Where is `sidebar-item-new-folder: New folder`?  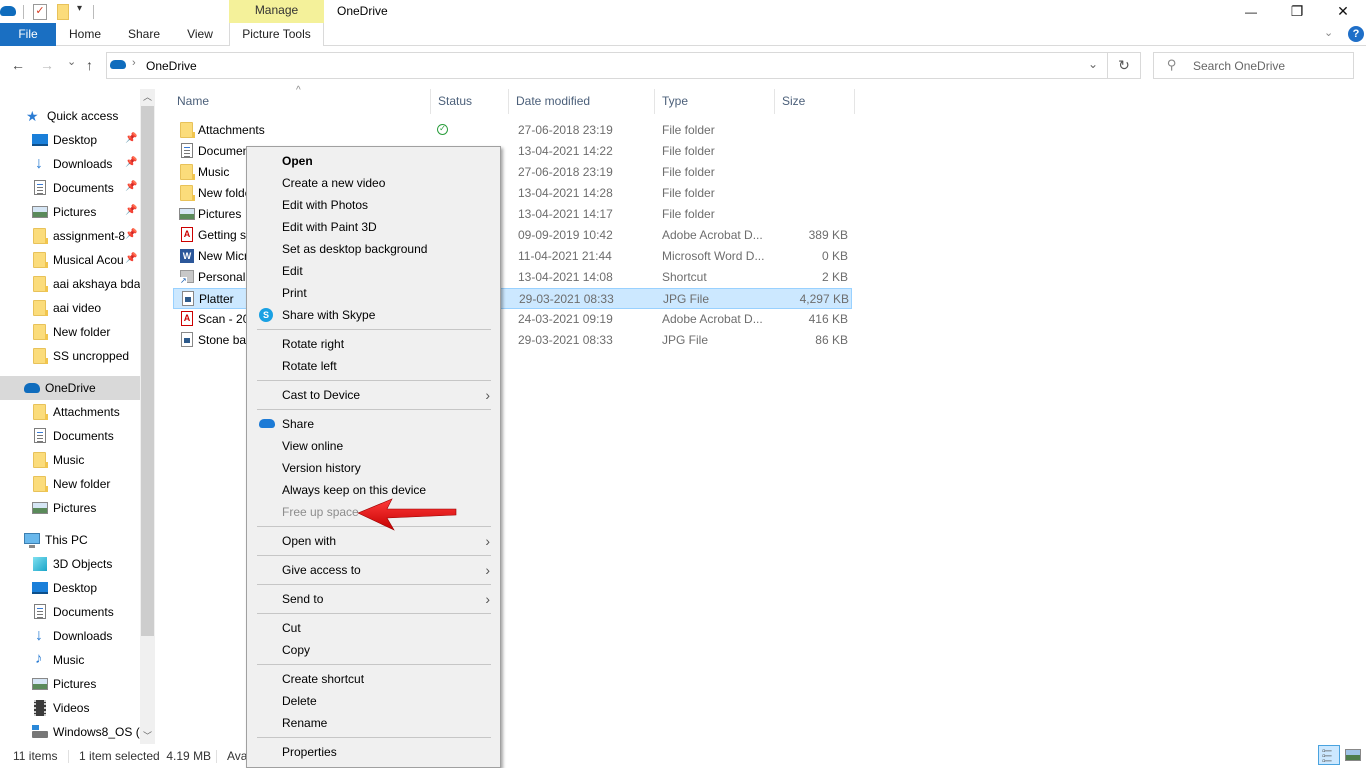 sidebar-item-new-folder: New folder is located at coordinates (70, 332).